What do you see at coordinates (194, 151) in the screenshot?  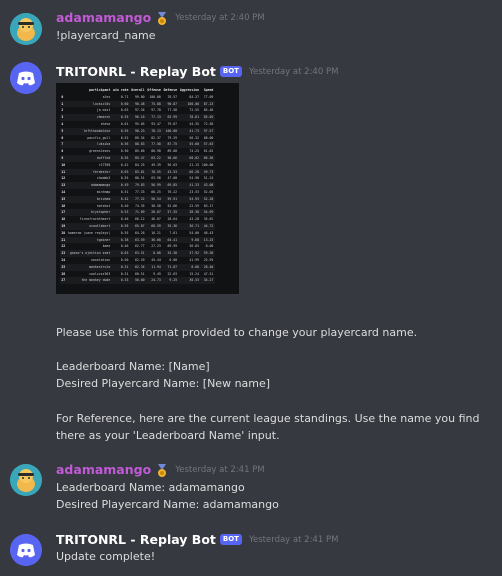 I see `standings-cell: 74.25` at bounding box center [194, 151].